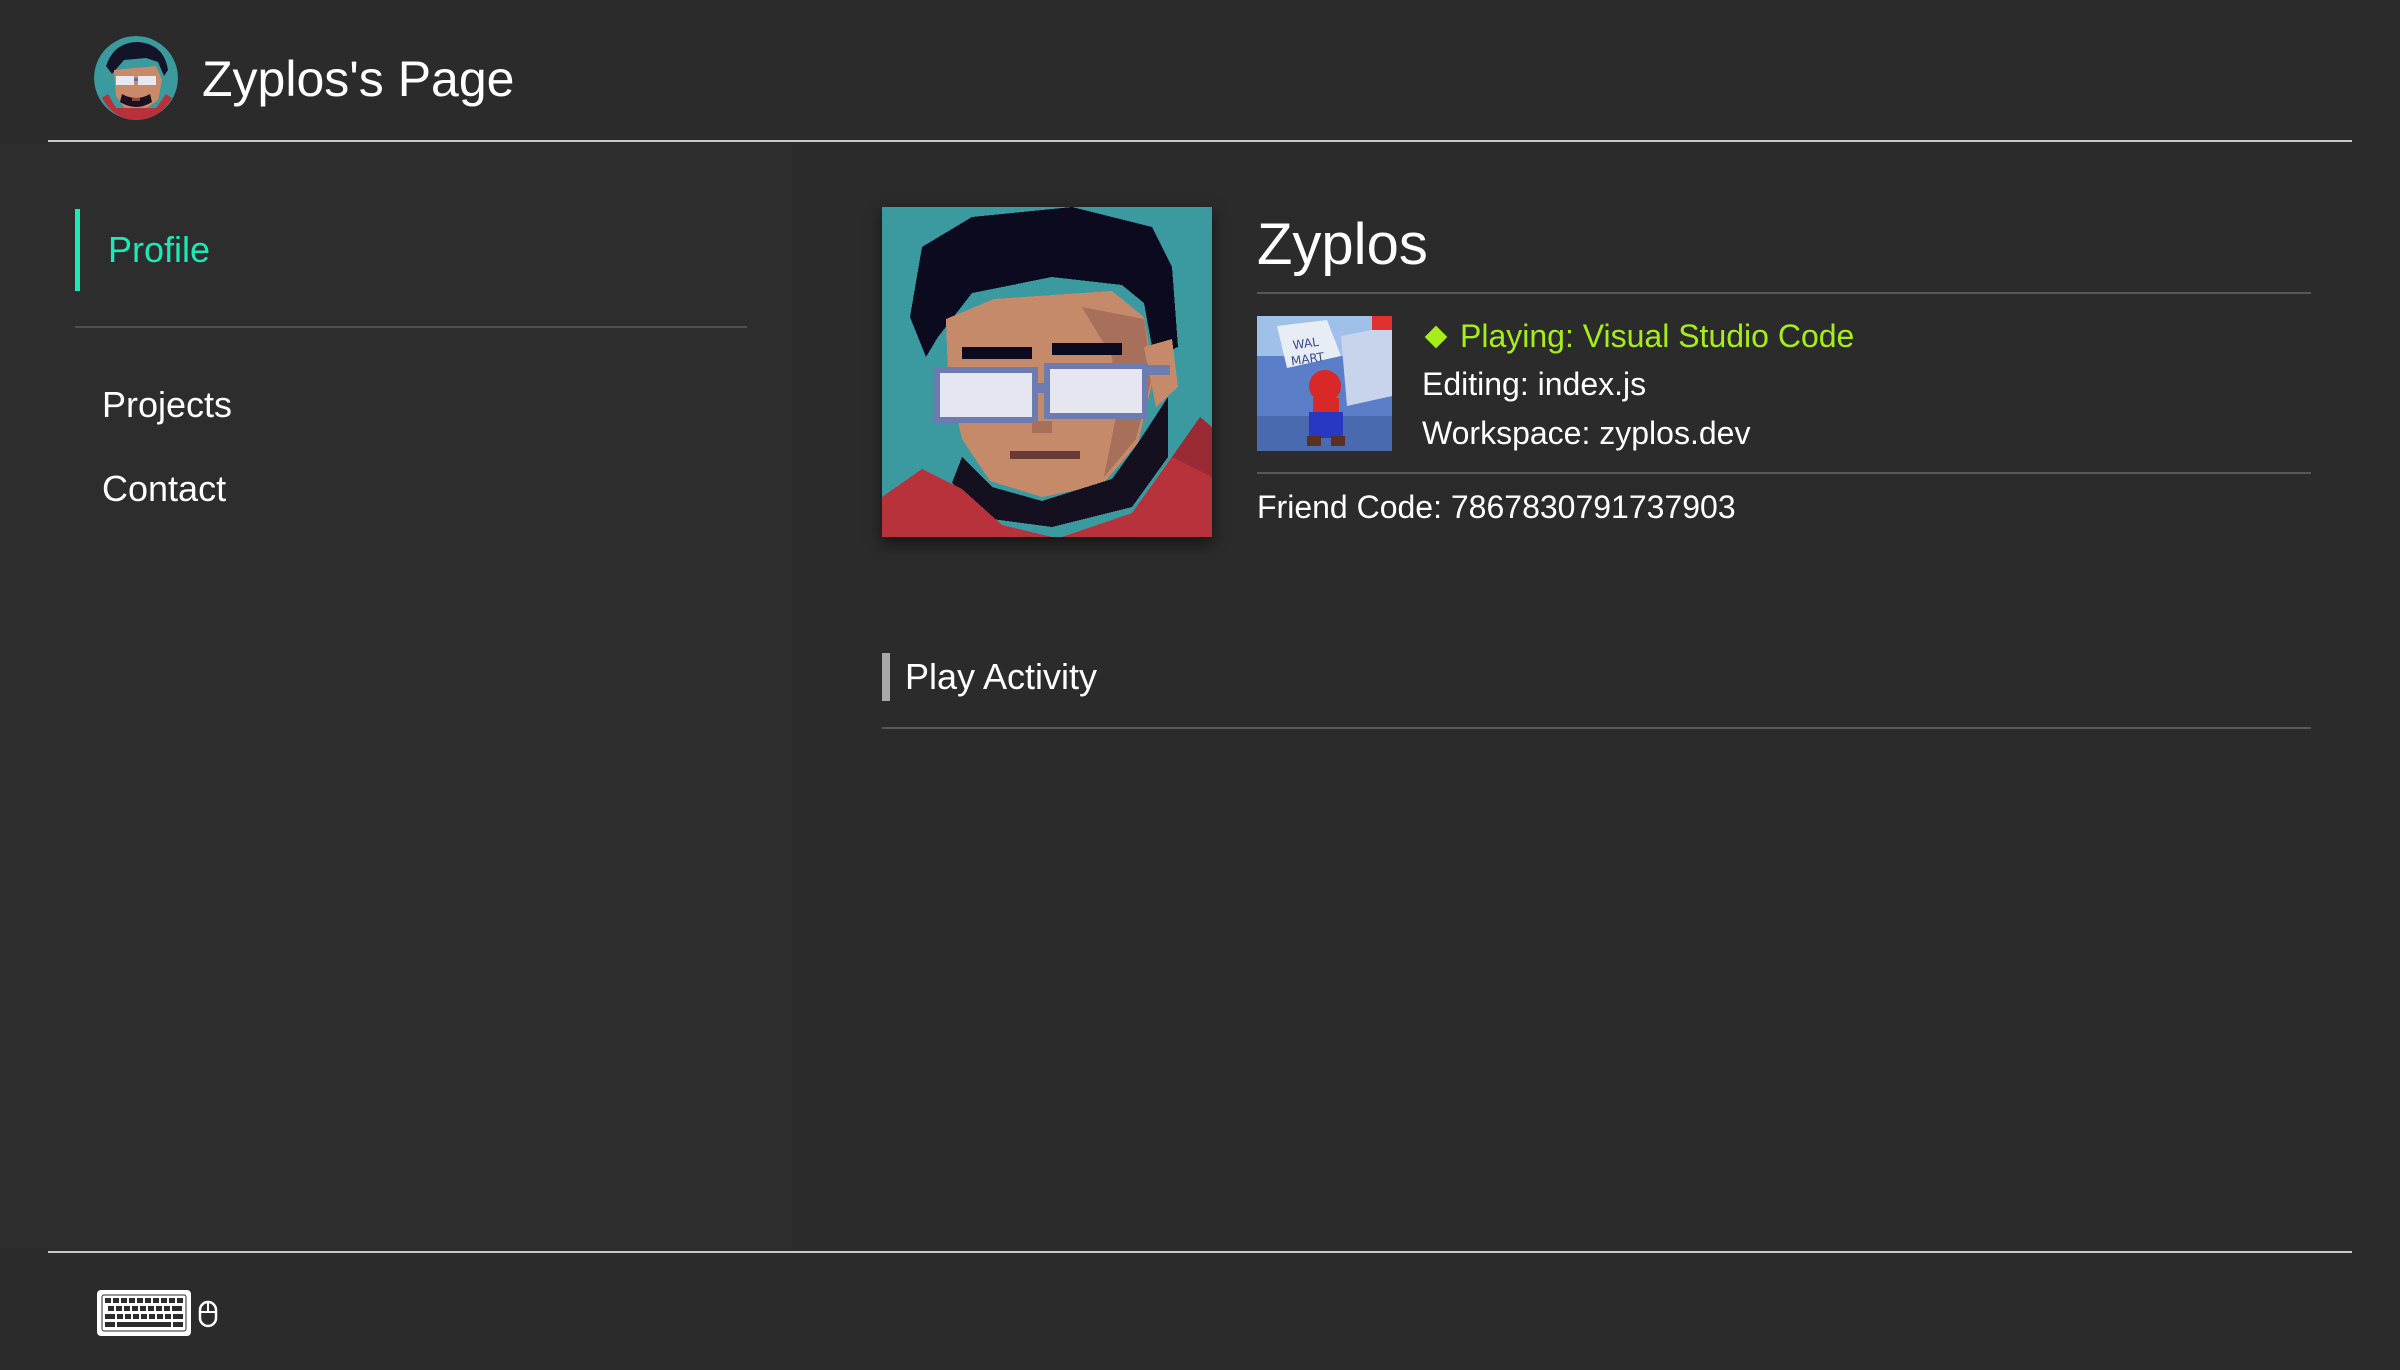  Describe the element at coordinates (1496, 507) in the screenshot. I see `friend-code: Friend Code: 7867830791737903` at that location.